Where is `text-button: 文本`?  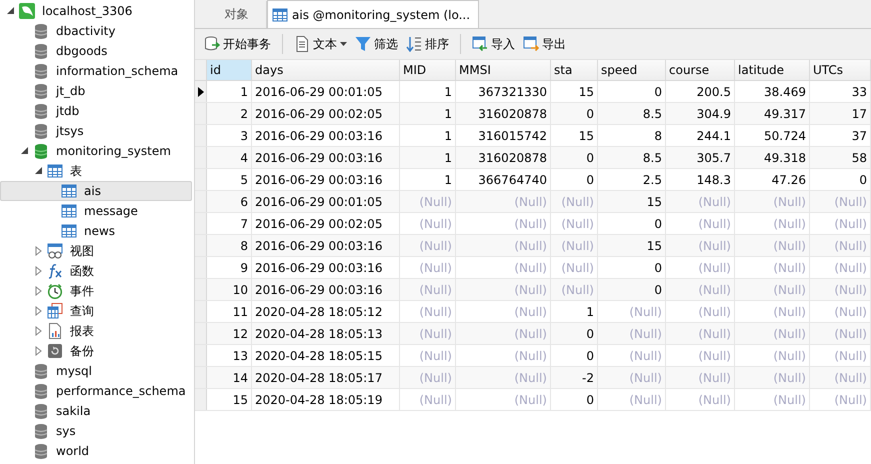 text-button: 文本 is located at coordinates (320, 44).